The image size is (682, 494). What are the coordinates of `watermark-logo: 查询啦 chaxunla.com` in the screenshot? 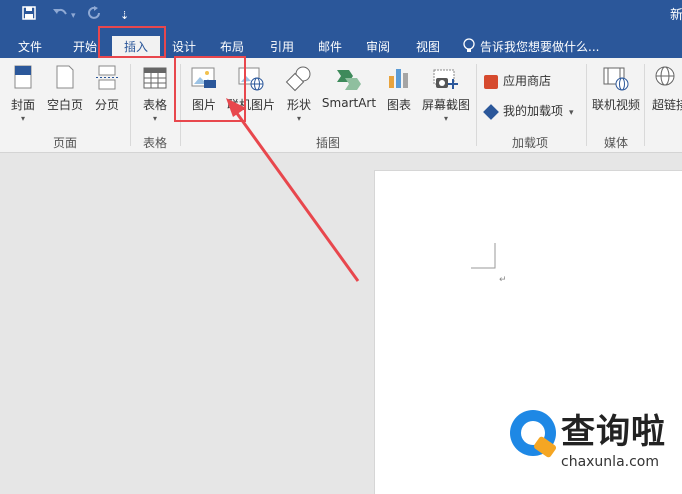 It's located at (593, 440).